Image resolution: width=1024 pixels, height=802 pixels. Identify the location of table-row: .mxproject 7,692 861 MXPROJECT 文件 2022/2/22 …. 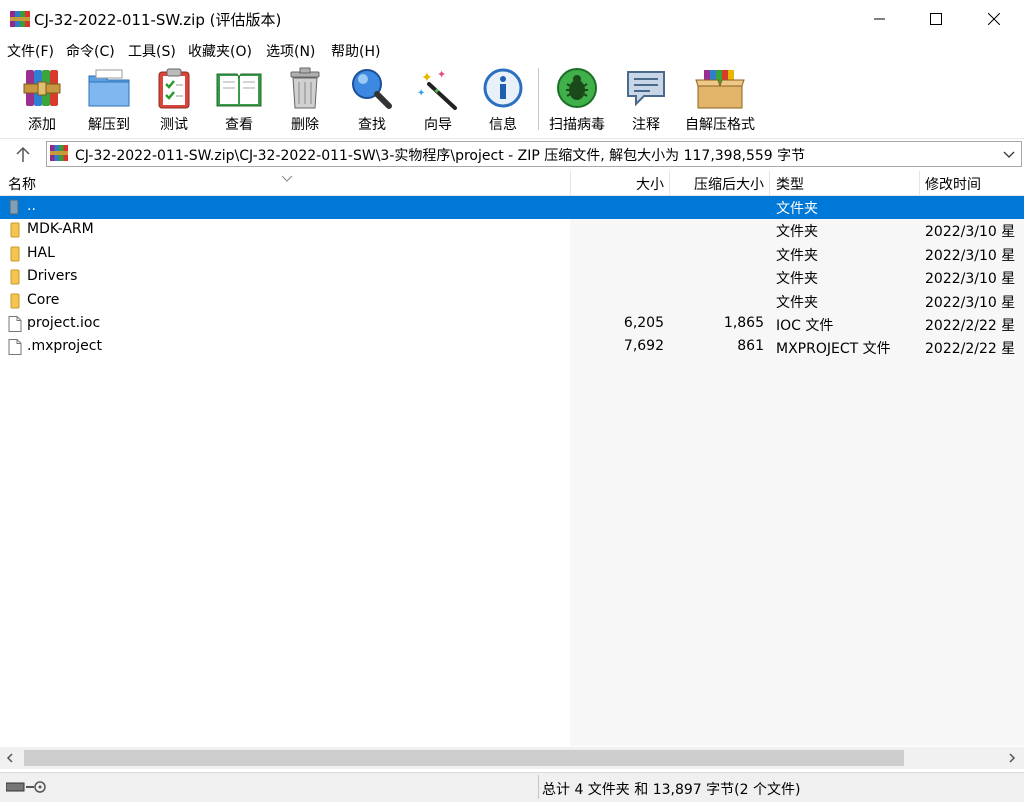
(512, 347).